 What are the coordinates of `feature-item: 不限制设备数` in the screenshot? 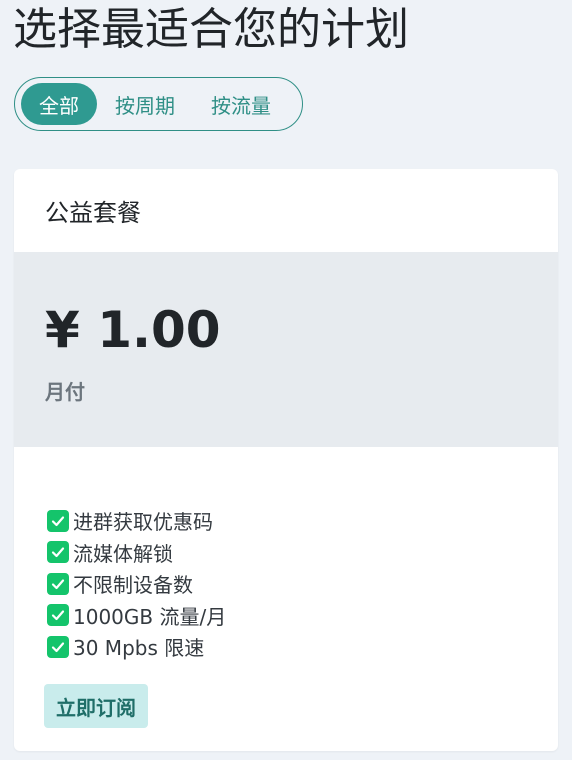 It's located at (136, 584).